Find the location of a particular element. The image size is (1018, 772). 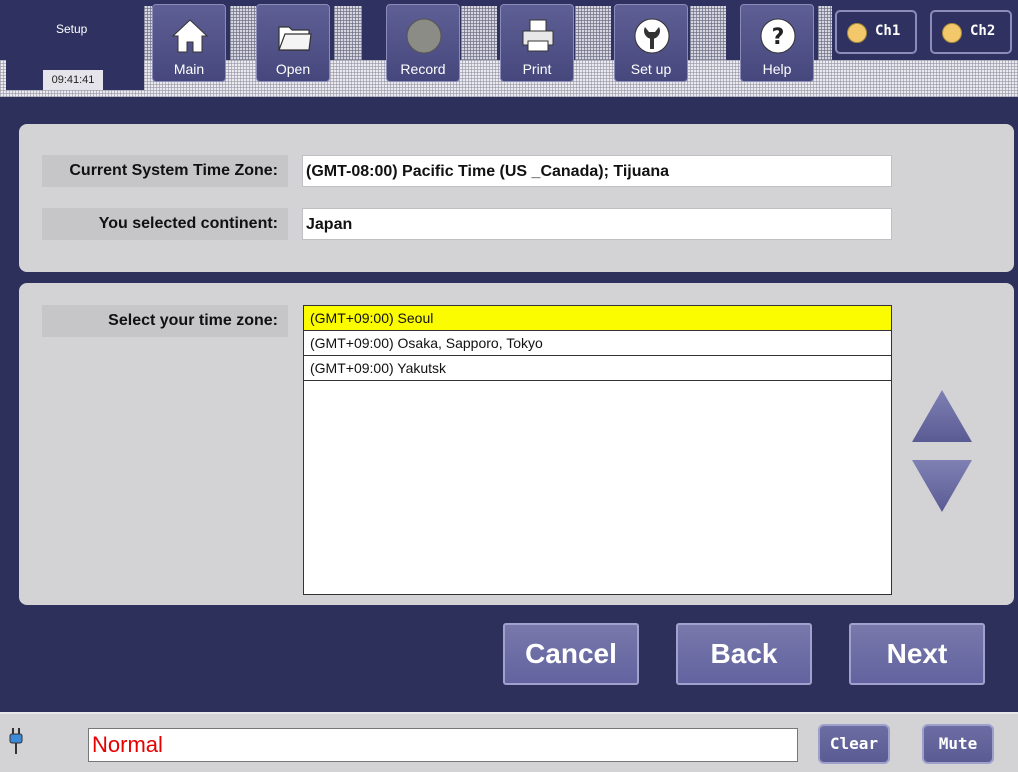

record-button: Record is located at coordinates (423, 43).